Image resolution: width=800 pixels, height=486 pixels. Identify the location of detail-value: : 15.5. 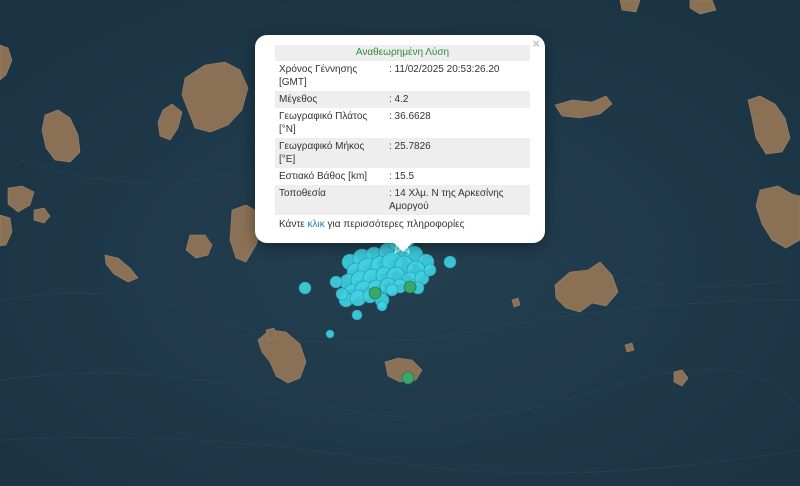
(402, 176).